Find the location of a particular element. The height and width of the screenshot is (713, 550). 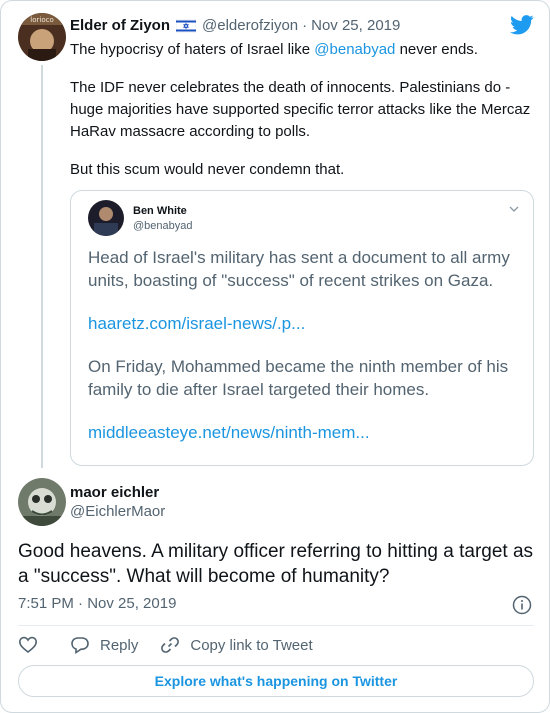

info-icon is located at coordinates (522, 605).